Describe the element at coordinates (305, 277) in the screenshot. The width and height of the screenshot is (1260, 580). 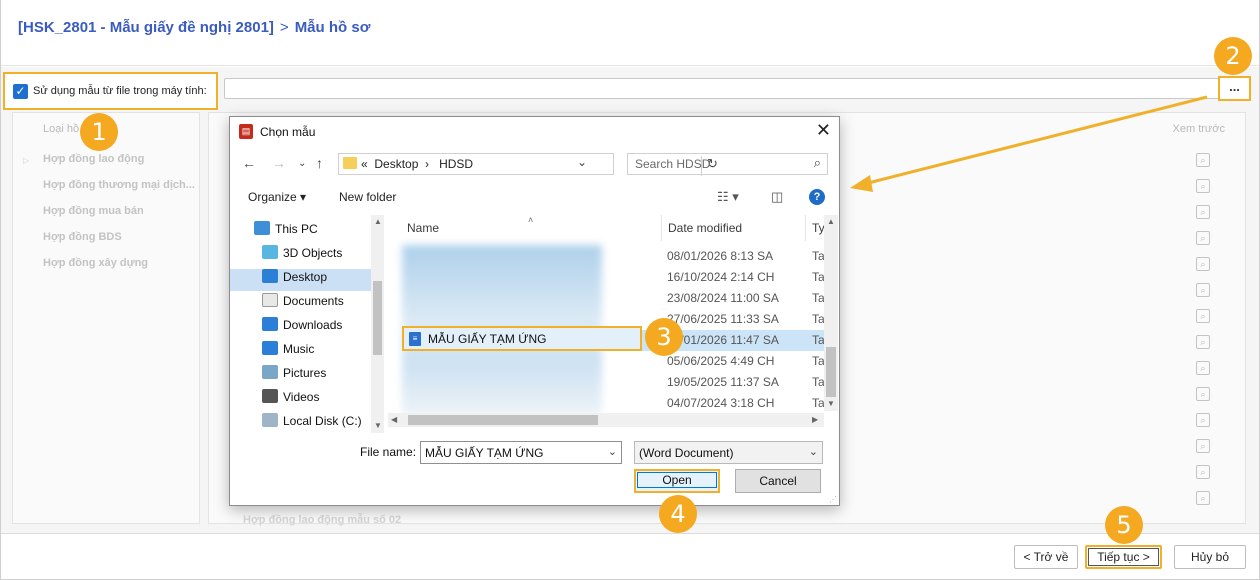
I see `nav-label: Desktop` at that location.